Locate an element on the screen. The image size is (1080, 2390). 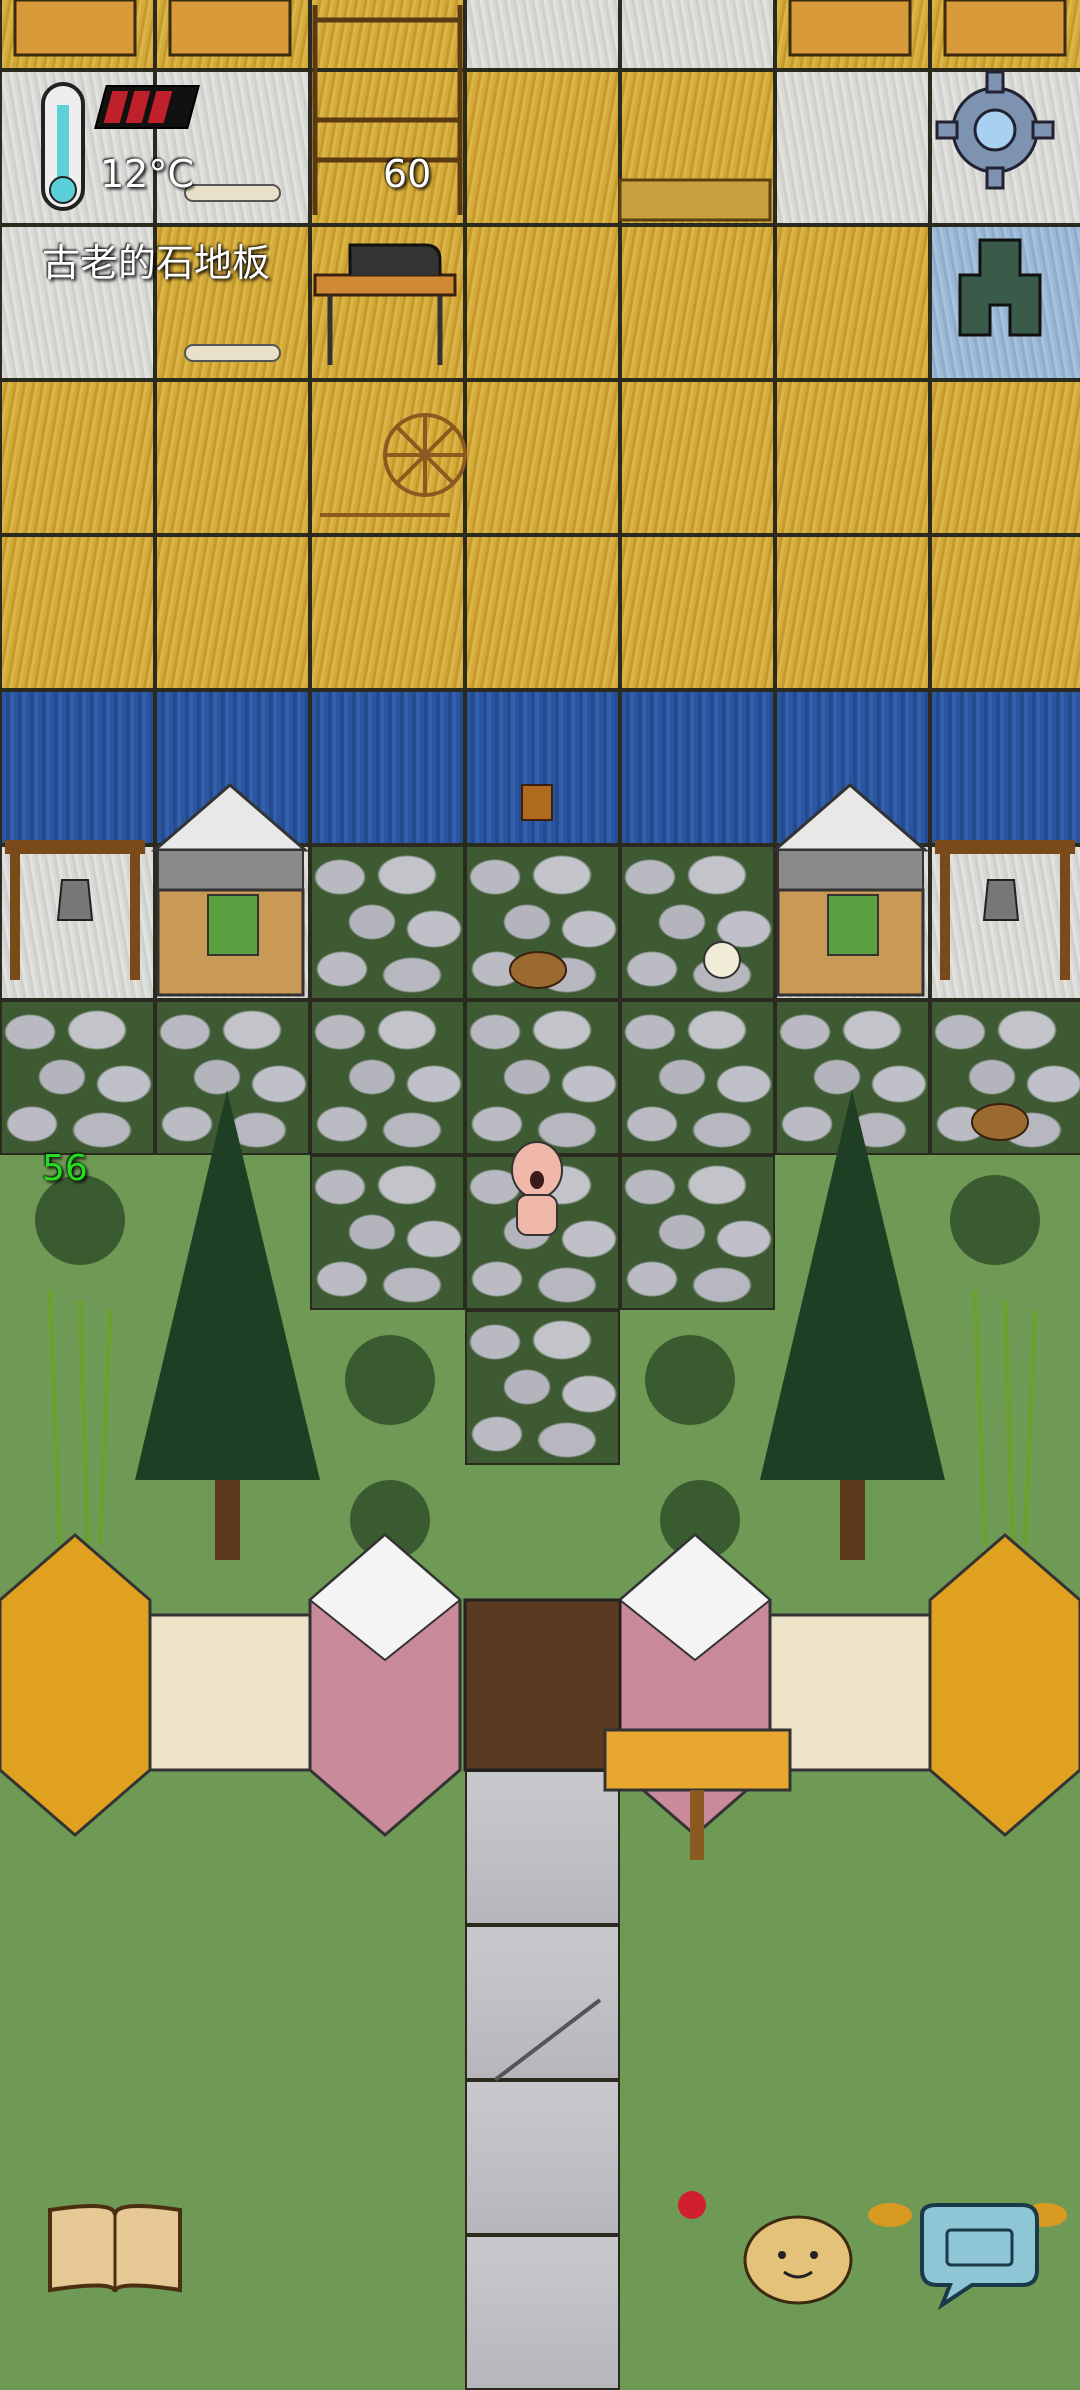
sewing-machine is located at coordinates (385, 304).